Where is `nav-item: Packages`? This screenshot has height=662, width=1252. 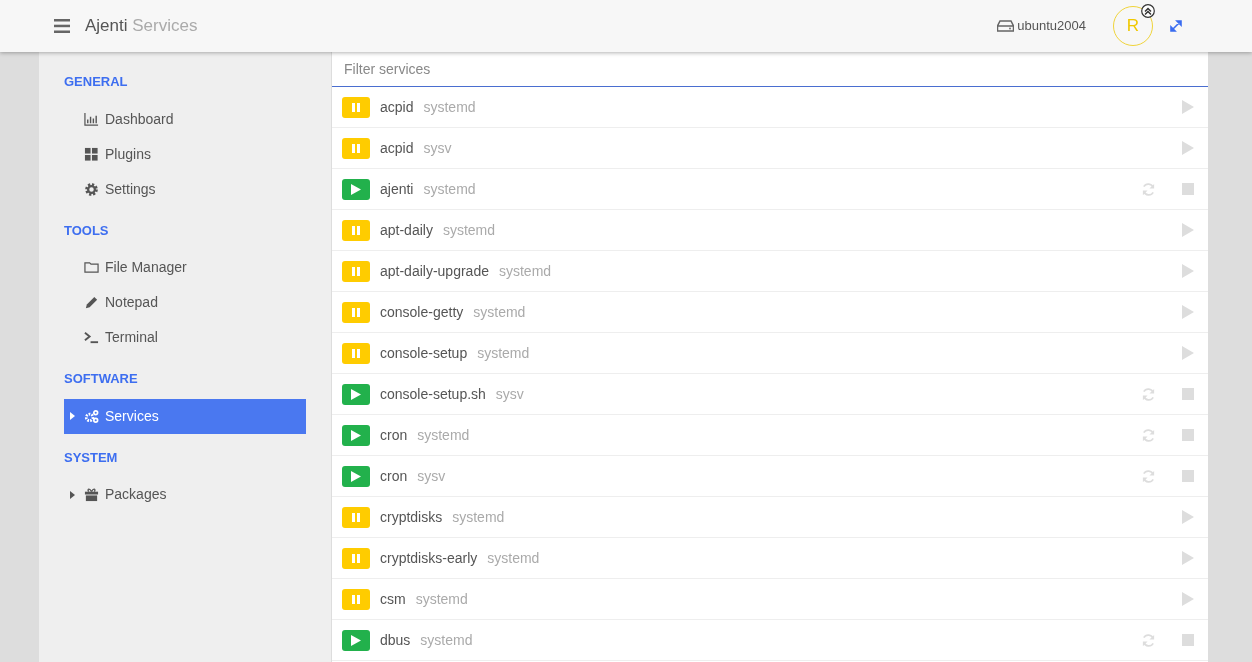
nav-item: Packages is located at coordinates (185, 494).